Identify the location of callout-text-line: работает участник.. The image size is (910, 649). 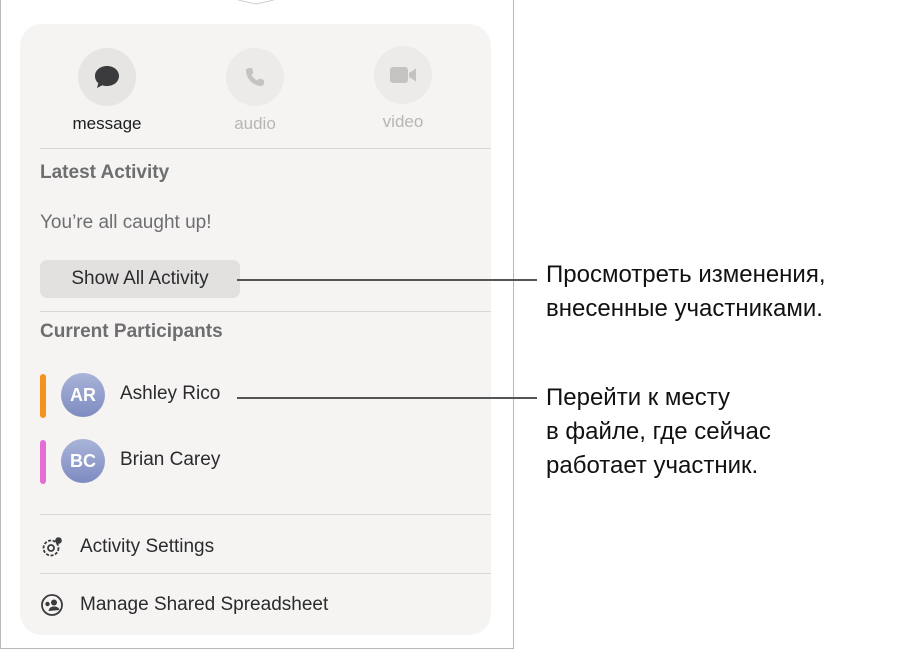
(652, 465).